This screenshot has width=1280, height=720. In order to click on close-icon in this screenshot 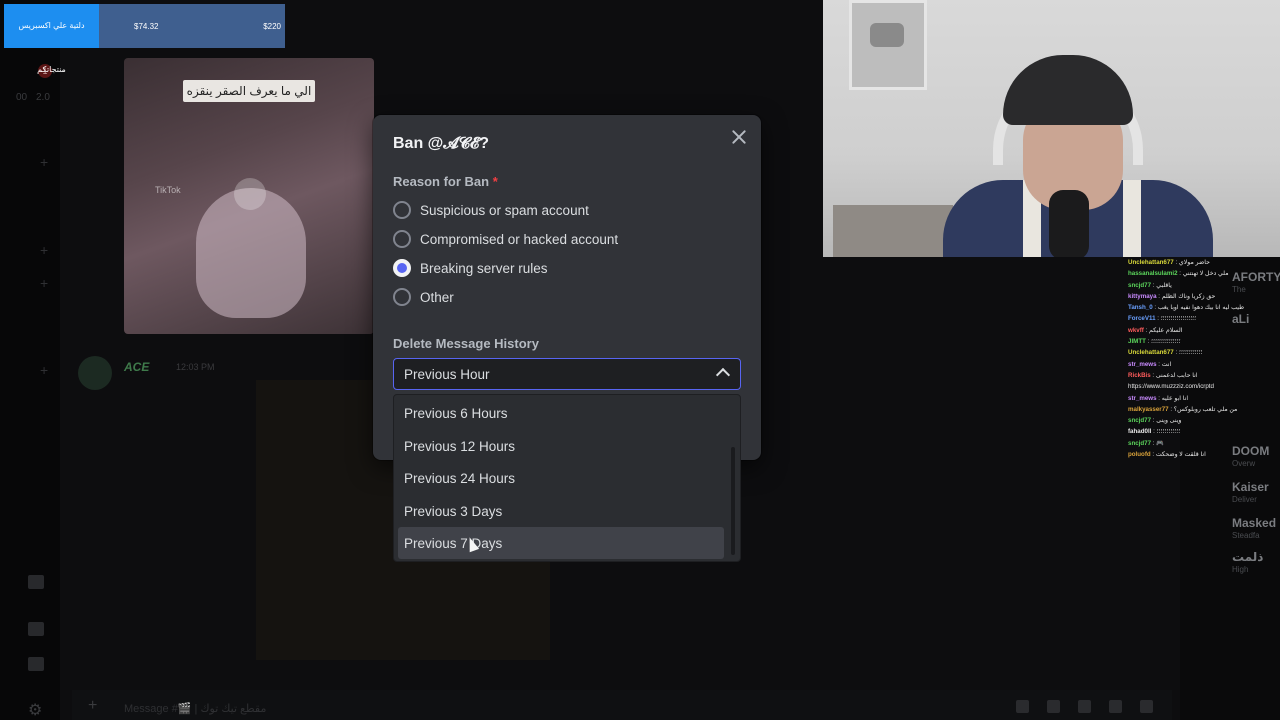, I will do `click(739, 137)`.